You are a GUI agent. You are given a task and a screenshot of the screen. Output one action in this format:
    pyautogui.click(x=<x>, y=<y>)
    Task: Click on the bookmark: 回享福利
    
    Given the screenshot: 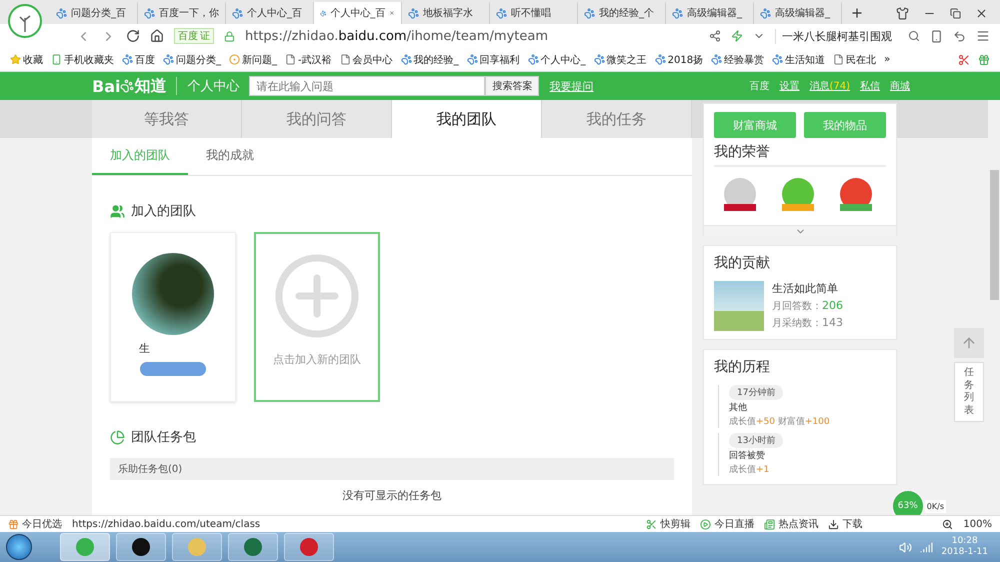 What is the action you would take?
    pyautogui.click(x=493, y=59)
    